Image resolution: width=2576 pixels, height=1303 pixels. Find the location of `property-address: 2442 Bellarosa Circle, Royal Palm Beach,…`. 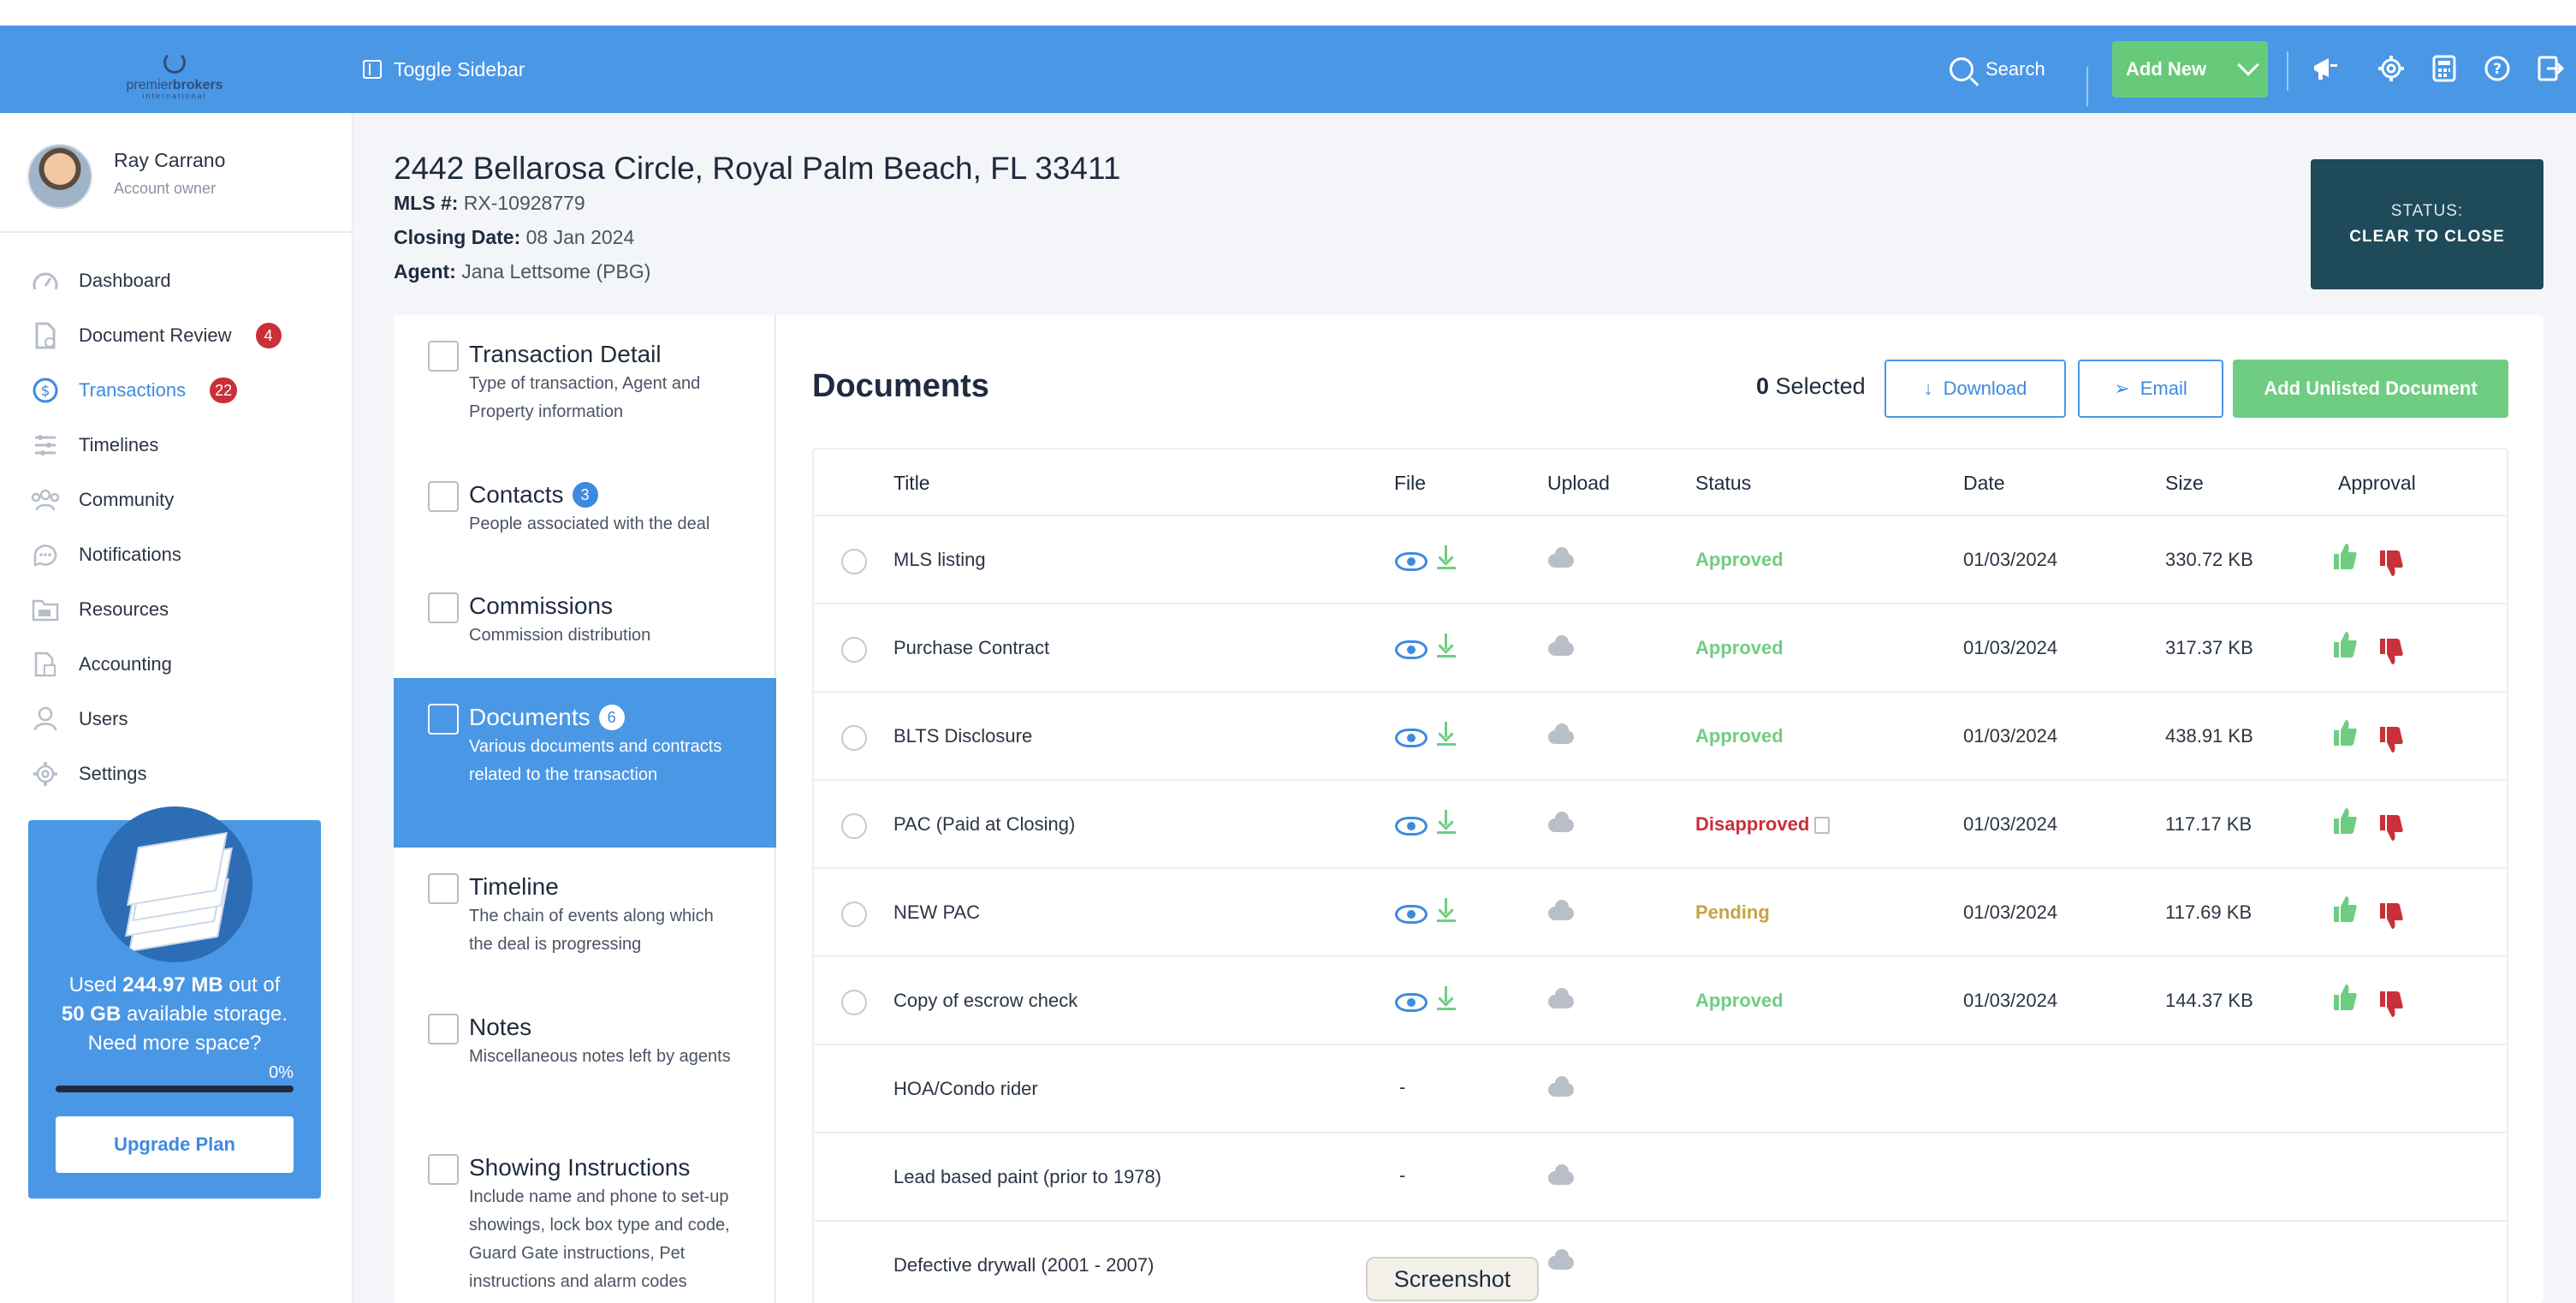

property-address: 2442 Bellarosa Circle, Royal Palm Beach,… is located at coordinates (757, 168).